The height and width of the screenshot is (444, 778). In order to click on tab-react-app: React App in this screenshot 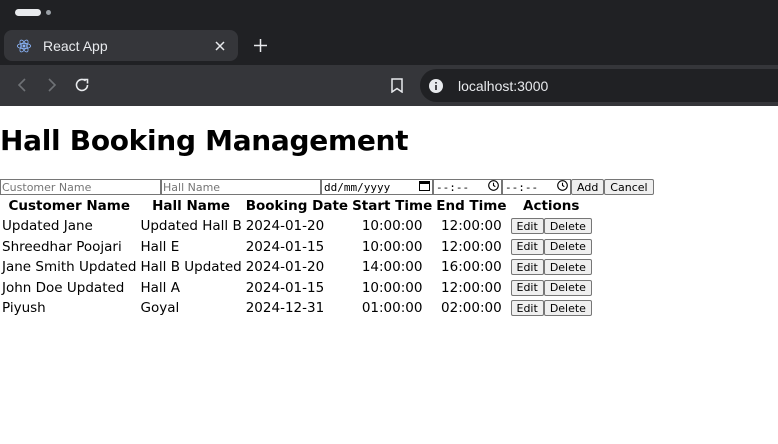, I will do `click(121, 45)`.